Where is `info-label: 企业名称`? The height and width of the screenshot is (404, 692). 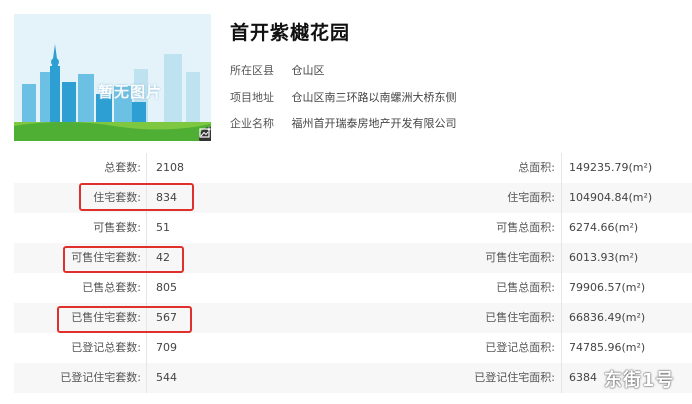
info-label: 企业名称 is located at coordinates (252, 123).